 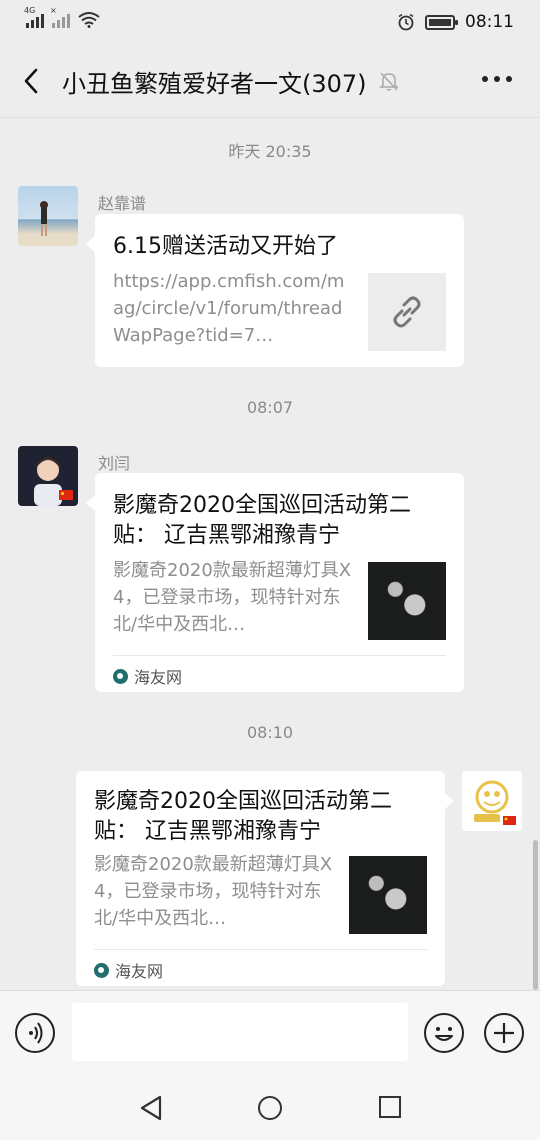 What do you see at coordinates (48, 216) in the screenshot?
I see `avatar-zhaokaopu` at bounding box center [48, 216].